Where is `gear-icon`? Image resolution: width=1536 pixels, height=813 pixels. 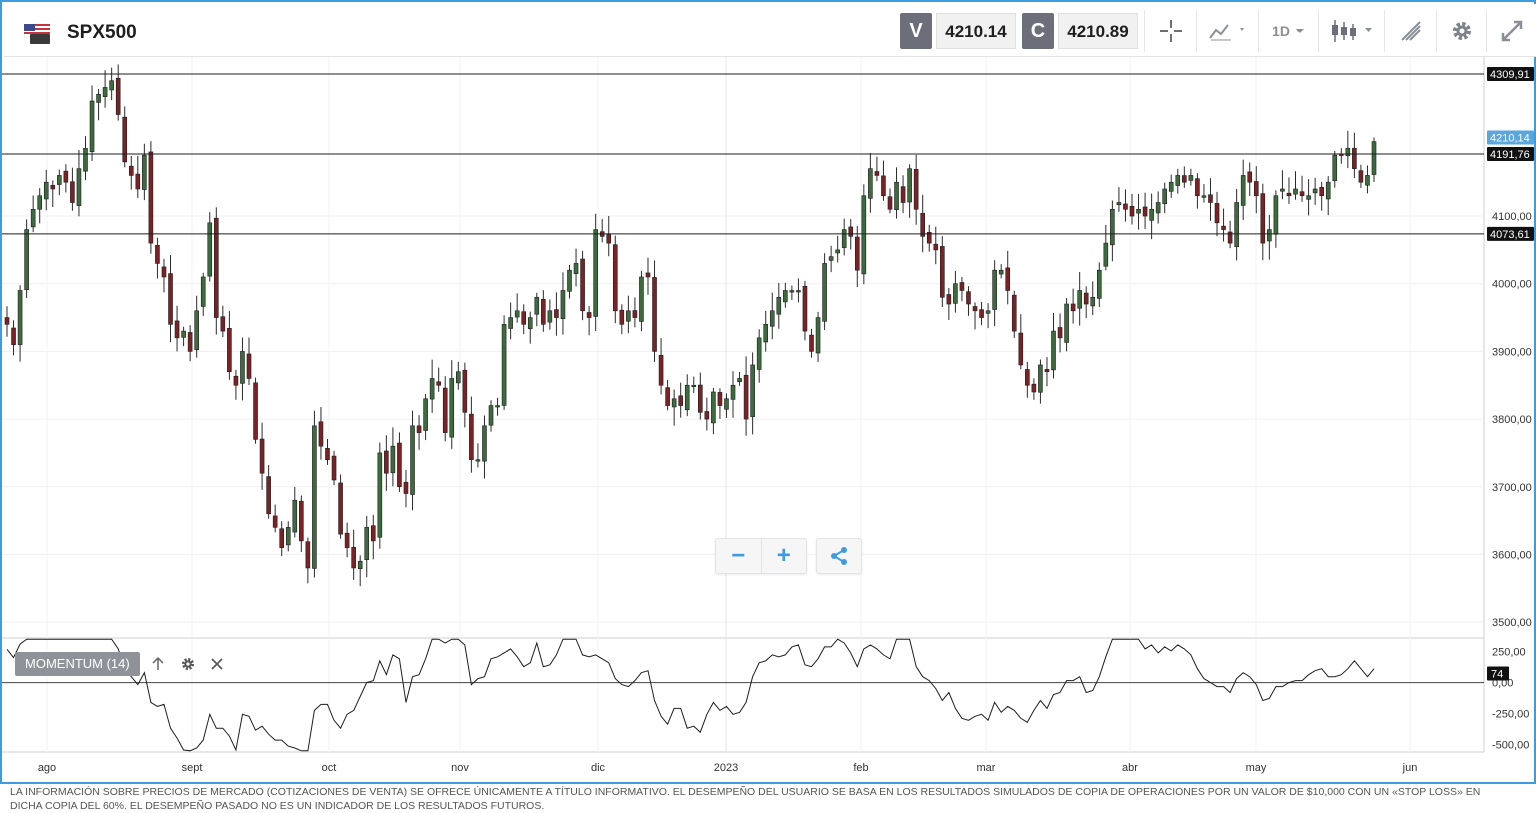 gear-icon is located at coordinates (188, 664).